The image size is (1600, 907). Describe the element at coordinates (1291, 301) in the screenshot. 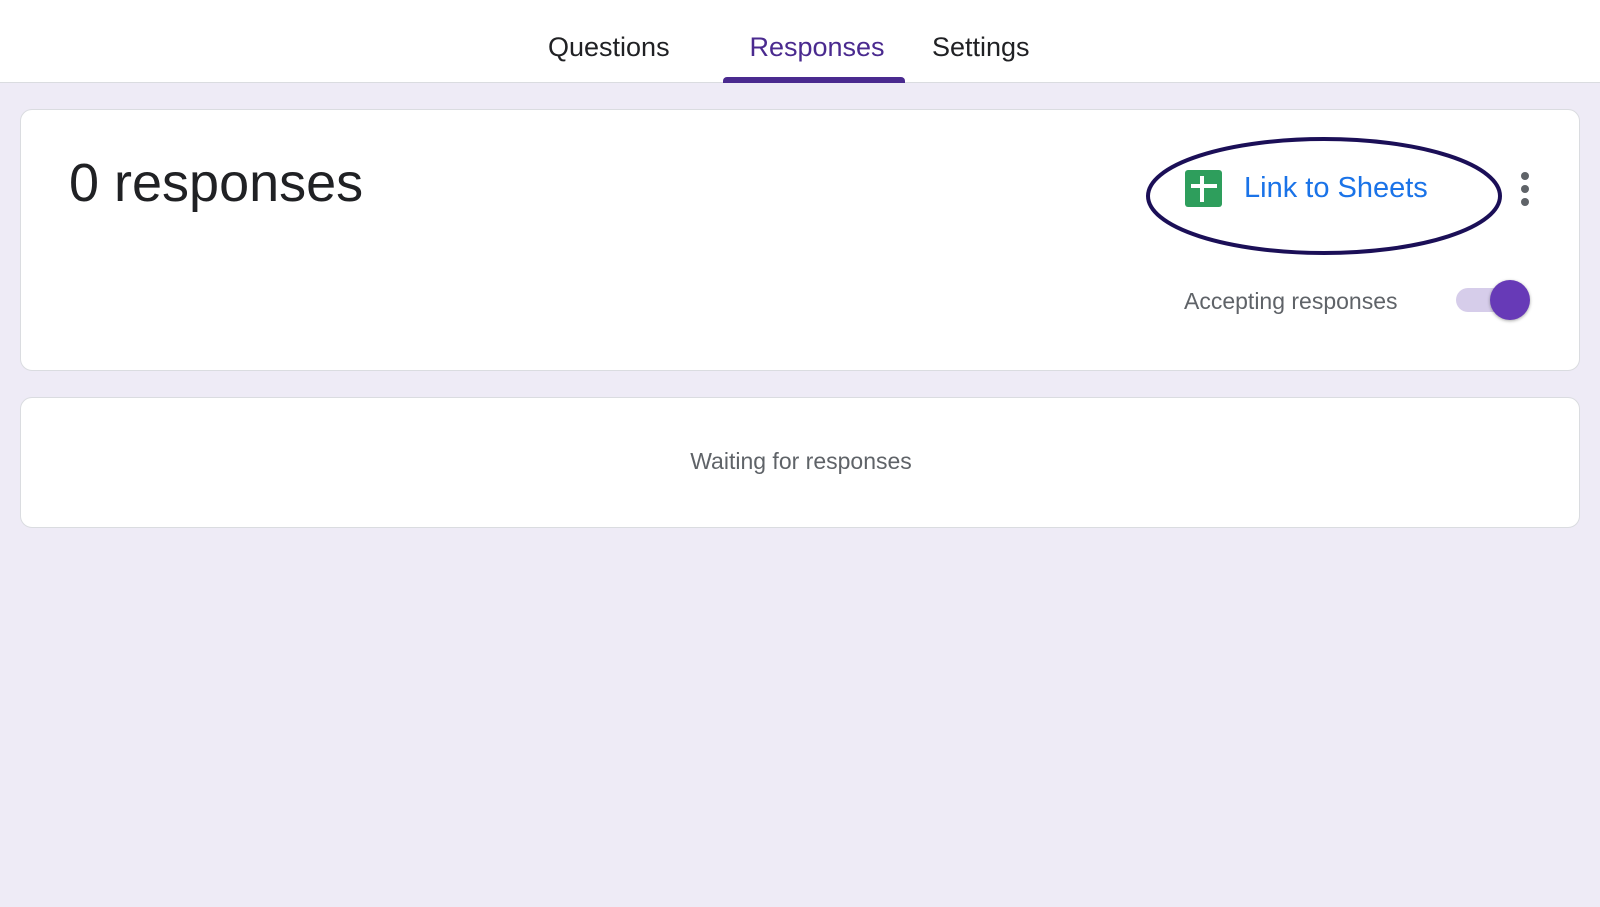

I see `accepting-responses-label: Accepting responses` at that location.